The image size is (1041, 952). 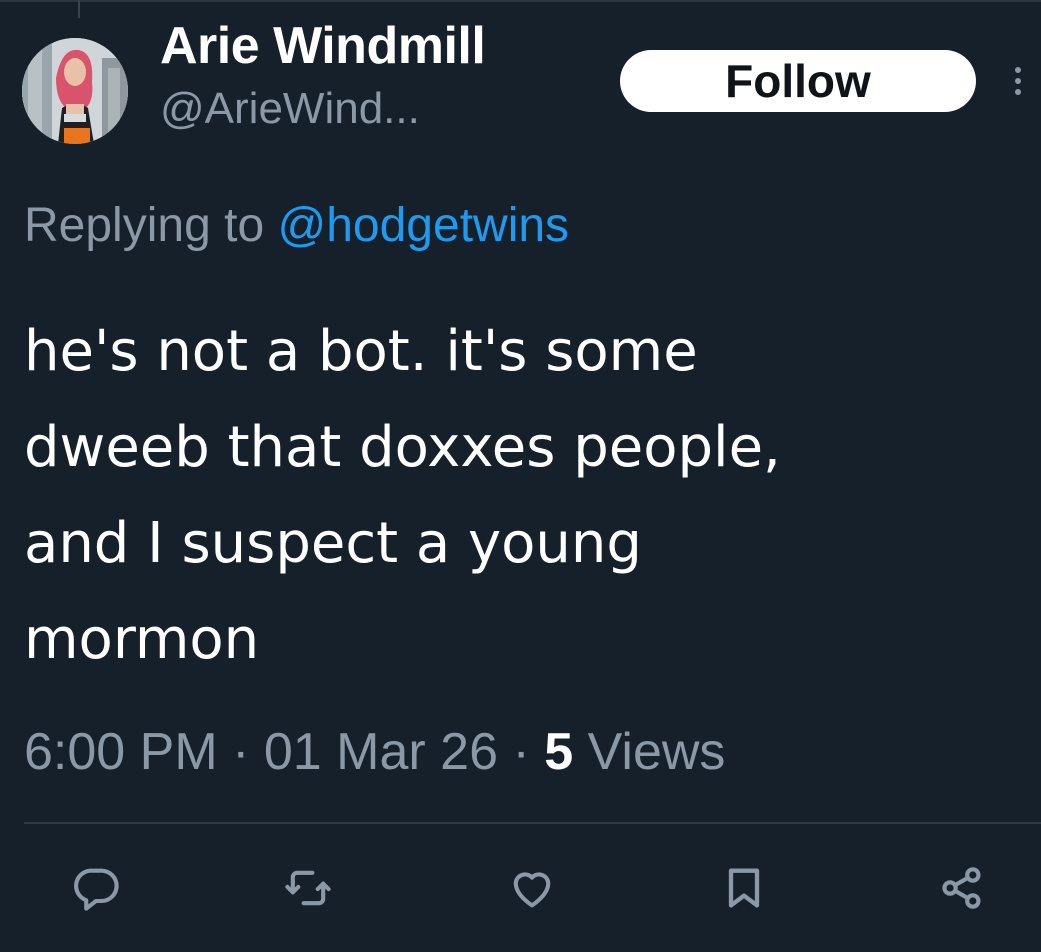 I want to click on replying-to-mention-link: @hodgetwins, so click(x=423, y=225).